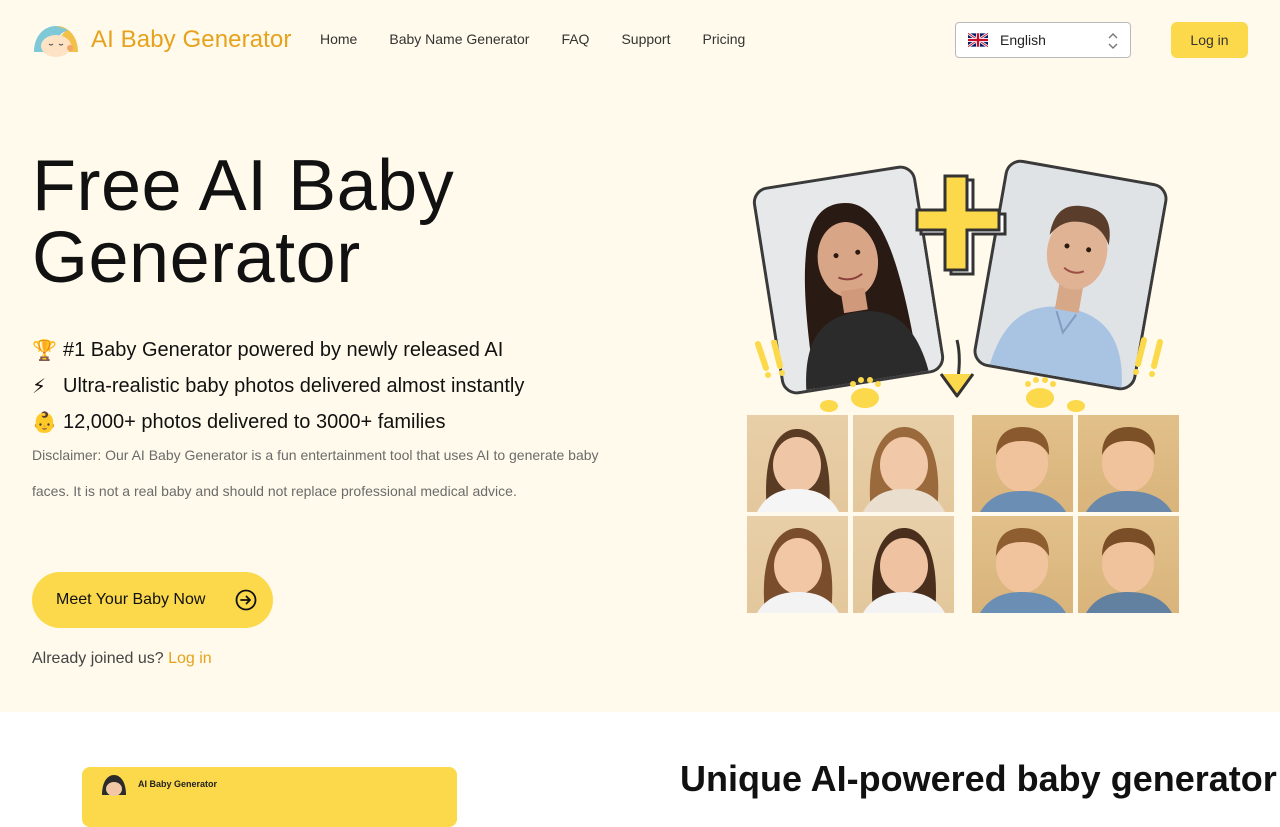 This screenshot has height=827, width=1280. What do you see at coordinates (645, 39) in the screenshot?
I see `nav-support: Support` at bounding box center [645, 39].